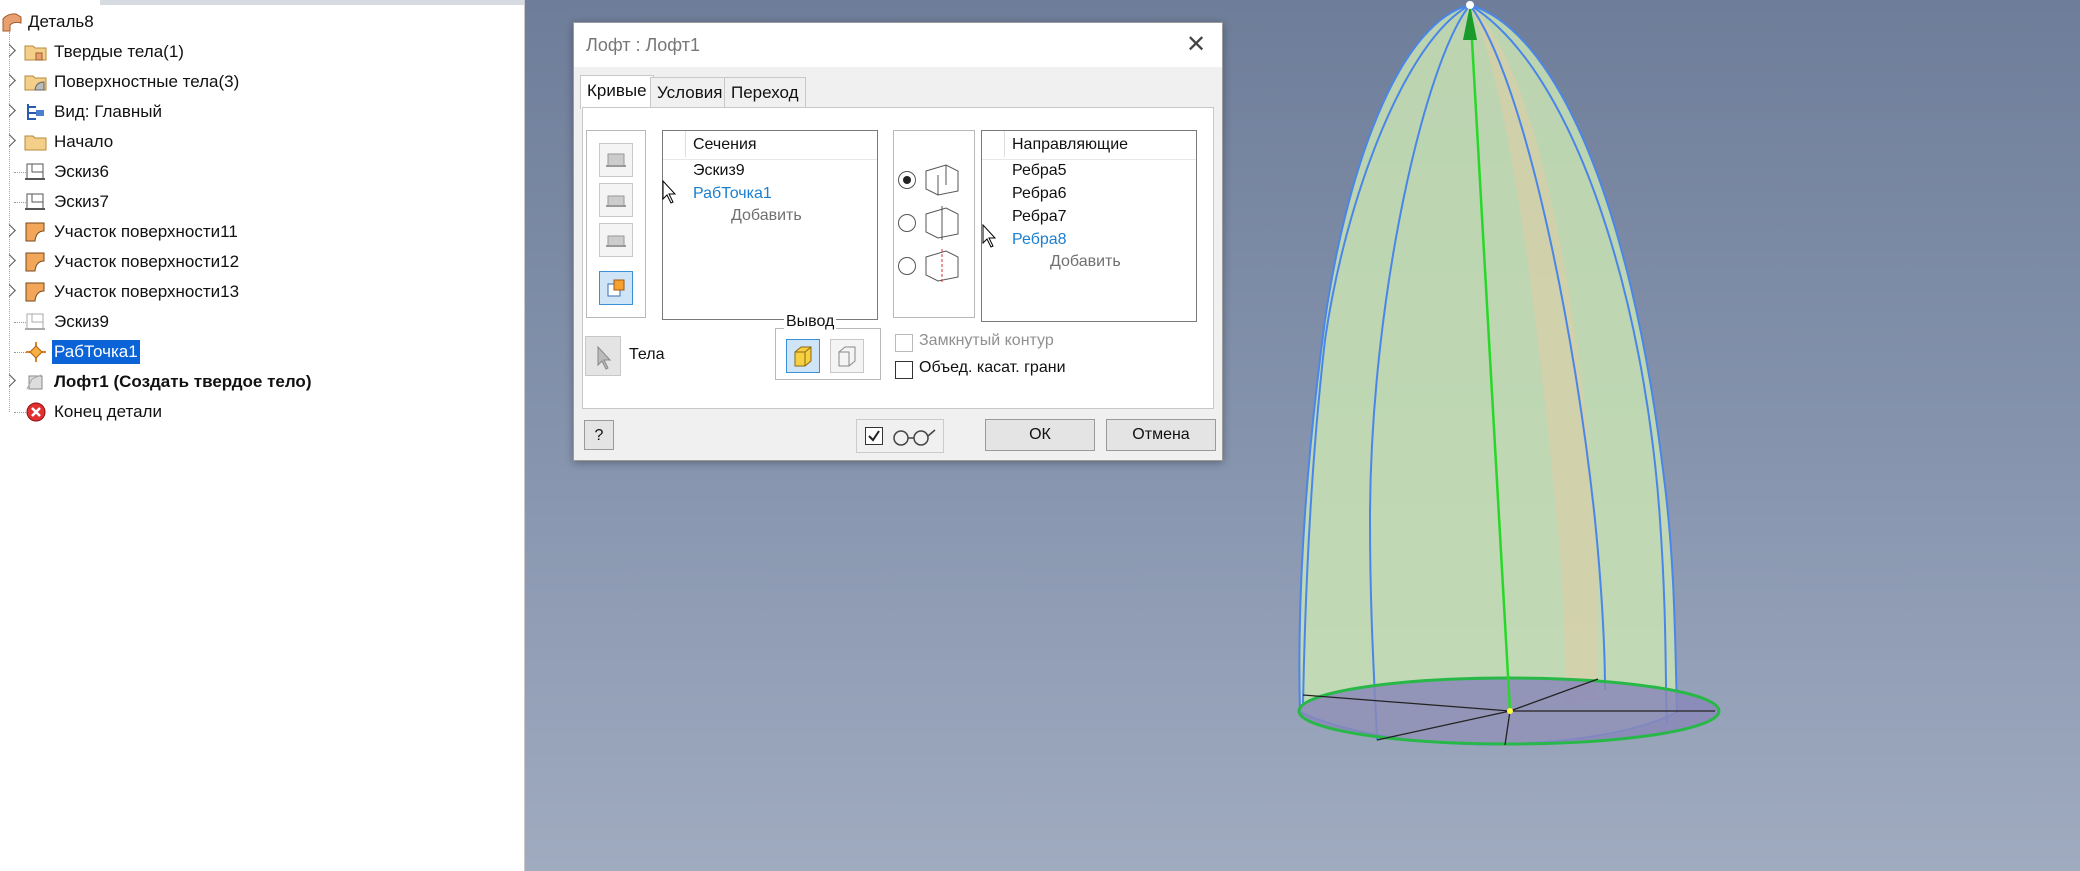 The image size is (2080, 871). I want to click on glasses-icon, so click(914, 437).